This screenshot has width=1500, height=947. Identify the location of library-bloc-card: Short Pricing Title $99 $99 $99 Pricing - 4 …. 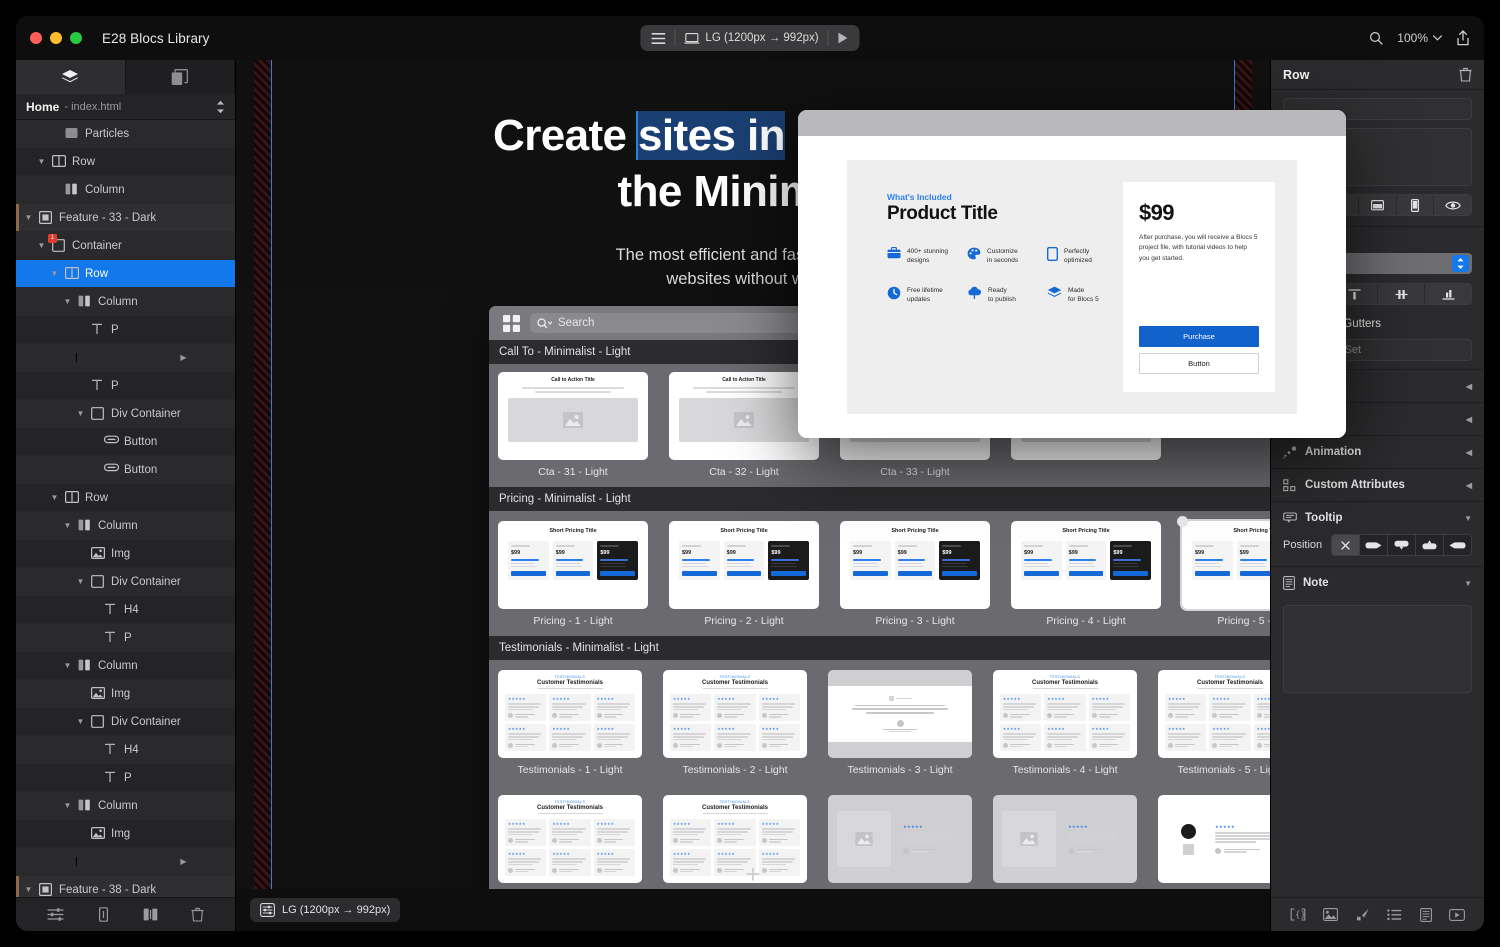
(1086, 578).